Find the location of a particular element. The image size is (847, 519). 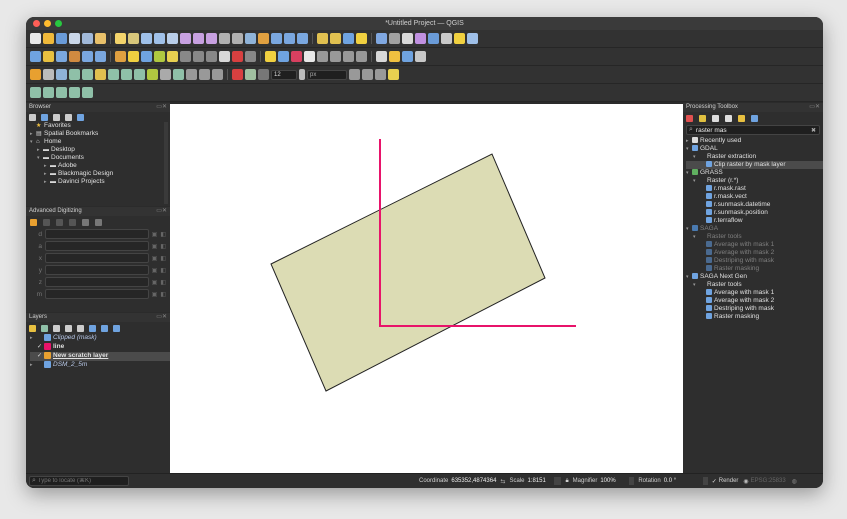

processing-item: Average with mask 1 is located at coordinates (754, 245).